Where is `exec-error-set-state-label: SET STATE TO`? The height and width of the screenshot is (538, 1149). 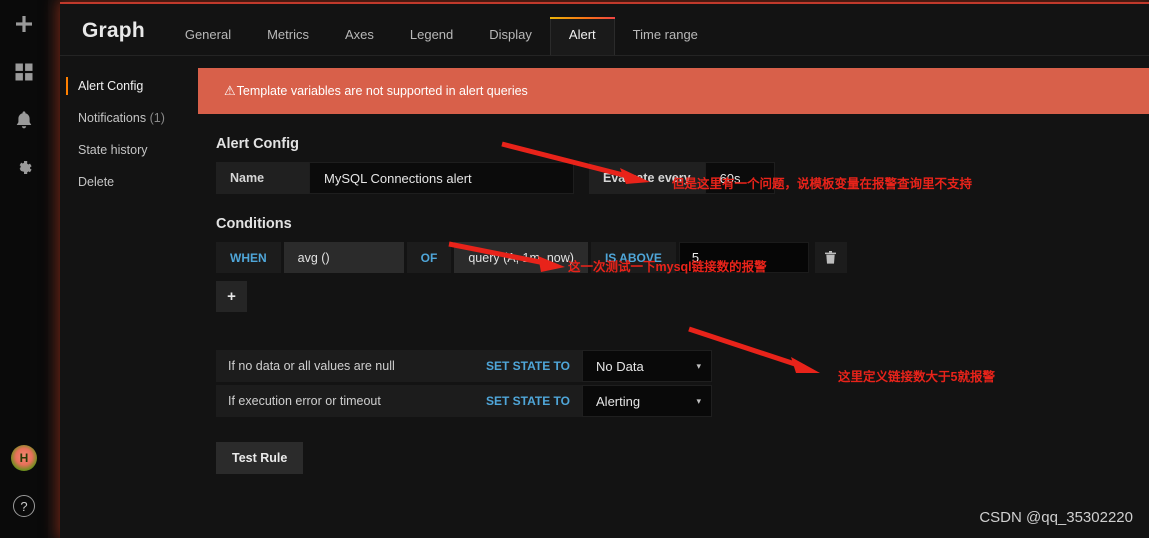
exec-error-set-state-label: SET STATE TO is located at coordinates (528, 401).